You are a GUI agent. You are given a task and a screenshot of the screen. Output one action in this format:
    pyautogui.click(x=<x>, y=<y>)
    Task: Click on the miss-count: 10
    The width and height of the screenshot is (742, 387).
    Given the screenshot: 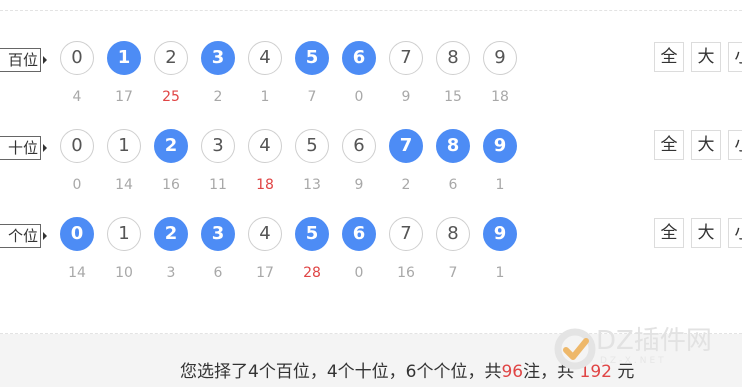 What is the action you would take?
    pyautogui.click(x=124, y=273)
    